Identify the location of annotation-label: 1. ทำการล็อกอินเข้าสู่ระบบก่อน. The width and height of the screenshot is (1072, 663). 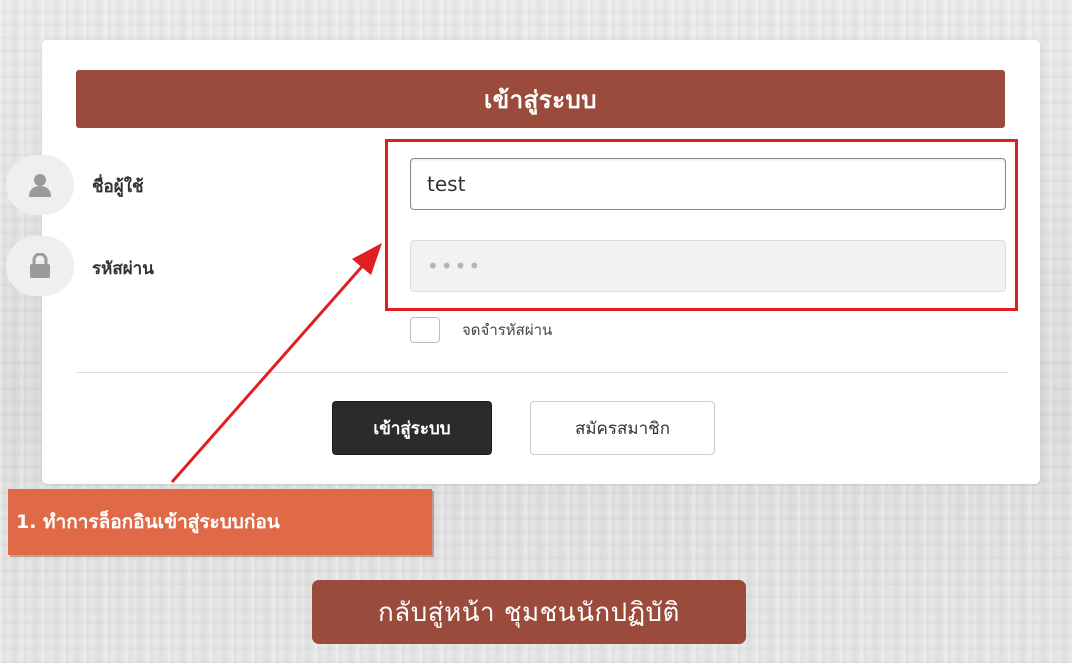
(220, 522).